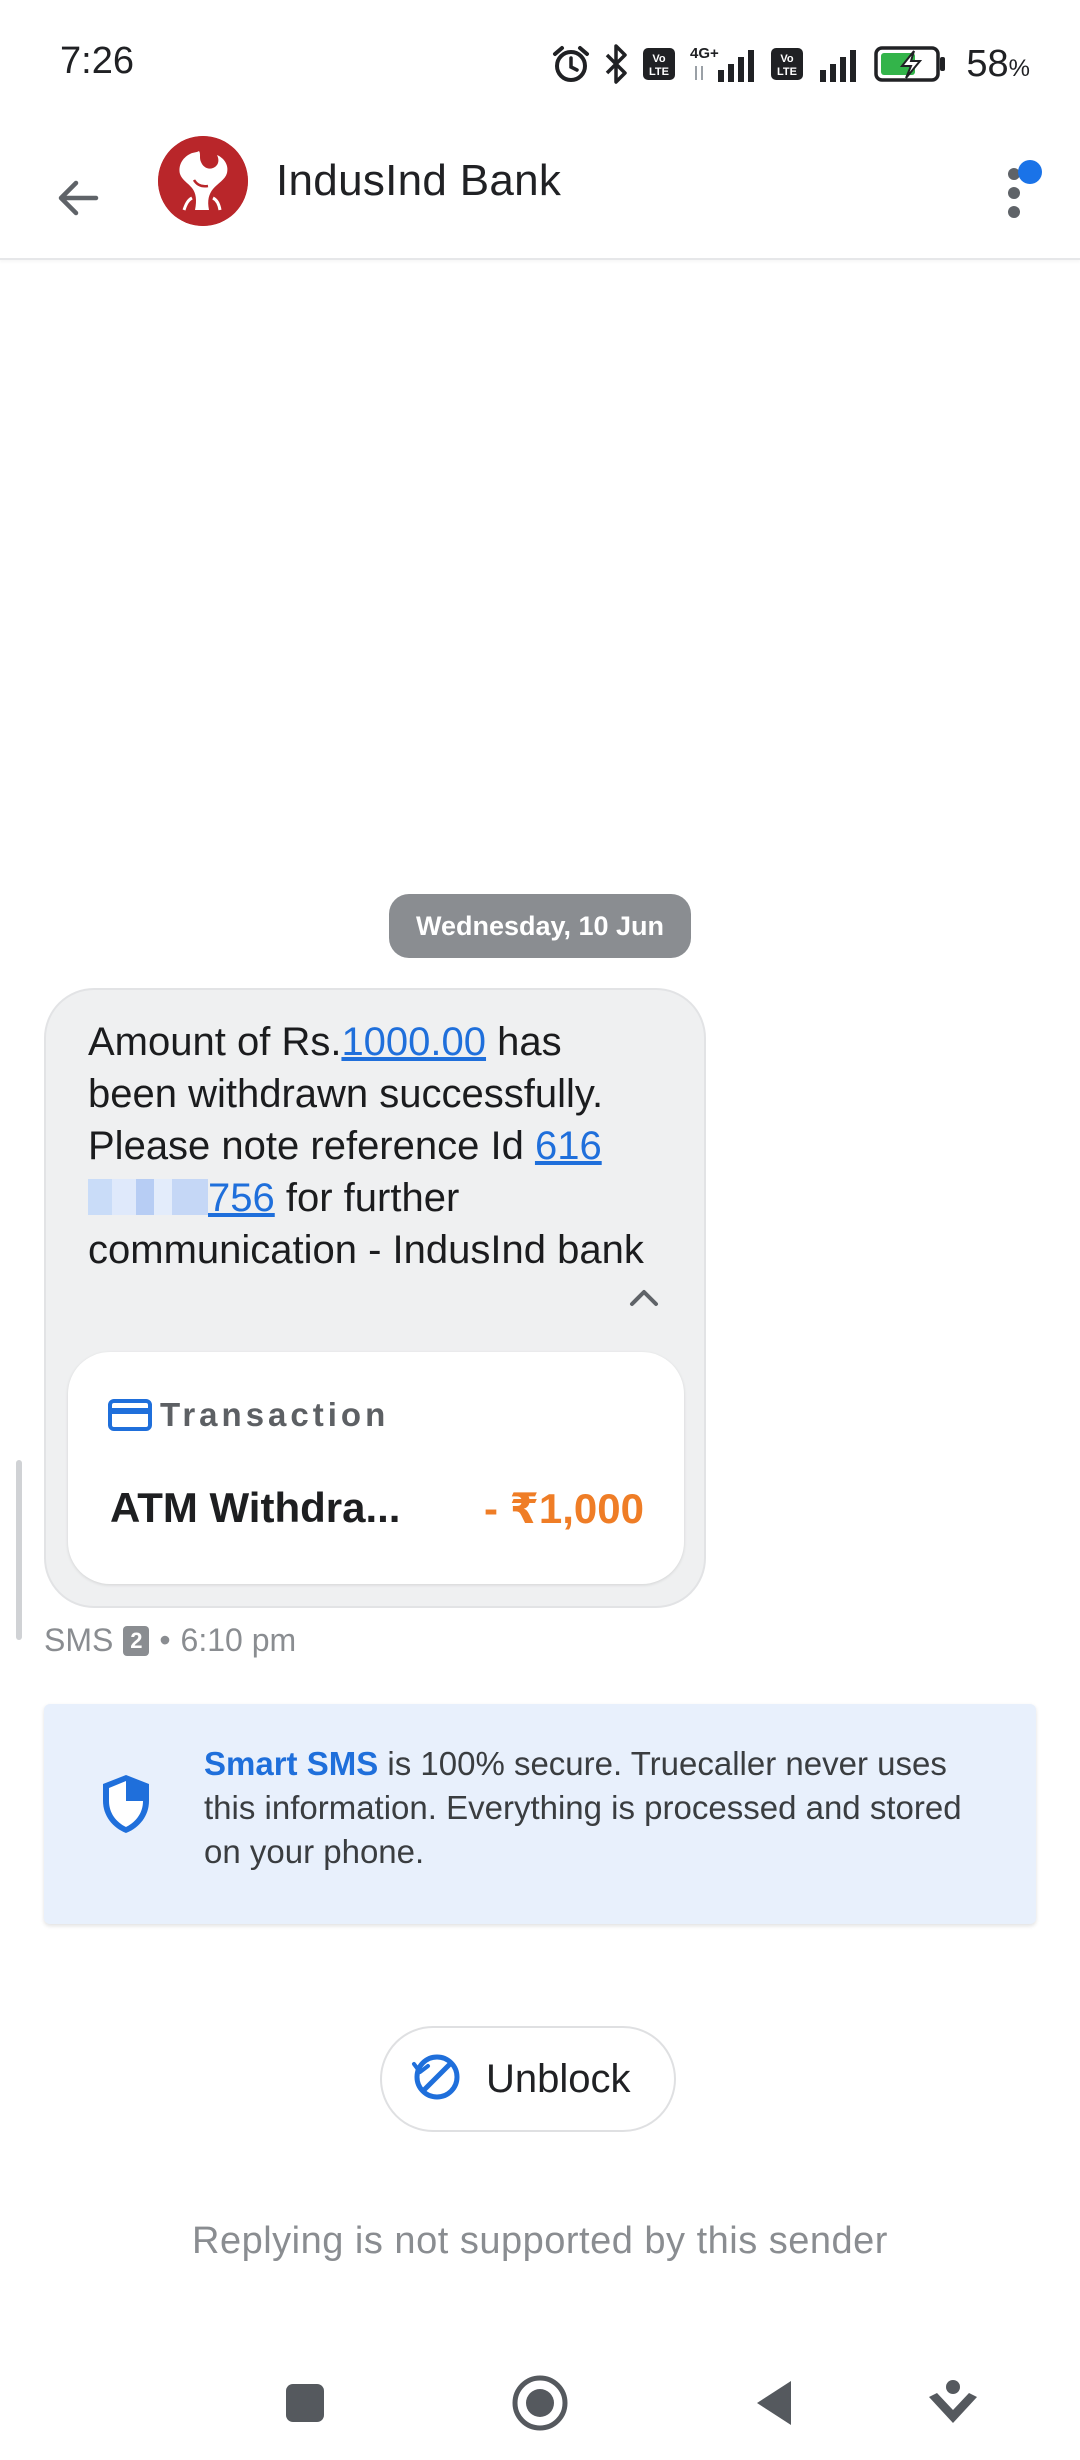  I want to click on recents-button, so click(305, 2403).